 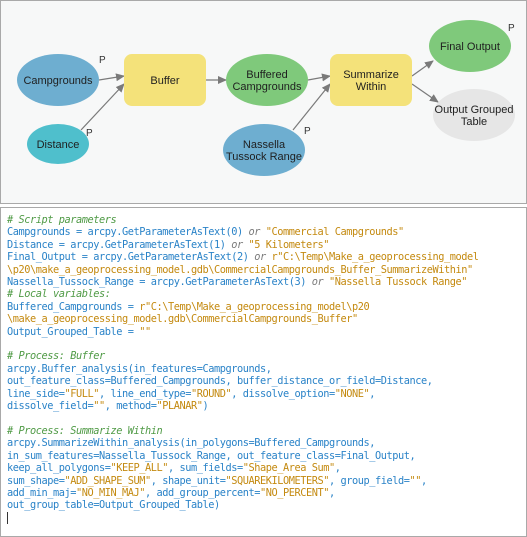 I want to click on node-label: Buffer, so click(x=164, y=81).